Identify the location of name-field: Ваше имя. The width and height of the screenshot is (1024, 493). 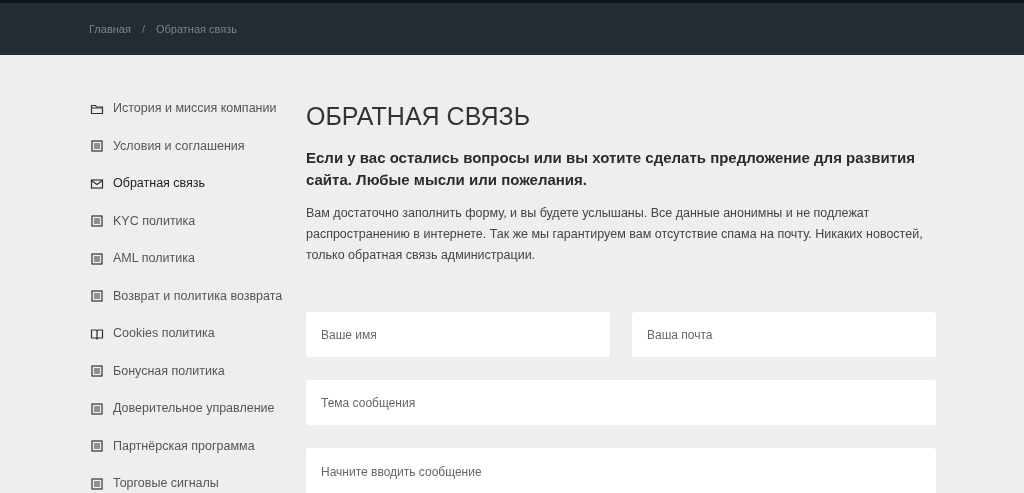
(458, 334).